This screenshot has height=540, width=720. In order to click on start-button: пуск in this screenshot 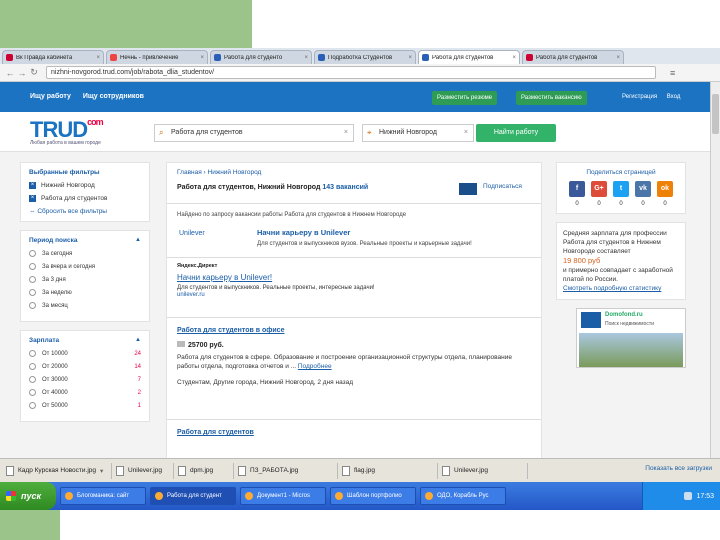, I will do `click(28, 496)`.